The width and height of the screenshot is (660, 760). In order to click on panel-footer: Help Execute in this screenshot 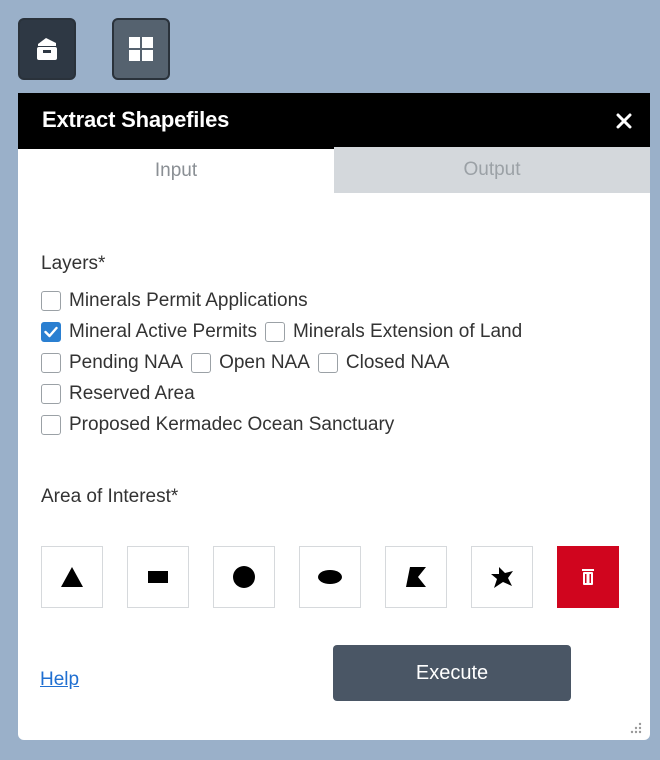, I will do `click(334, 675)`.